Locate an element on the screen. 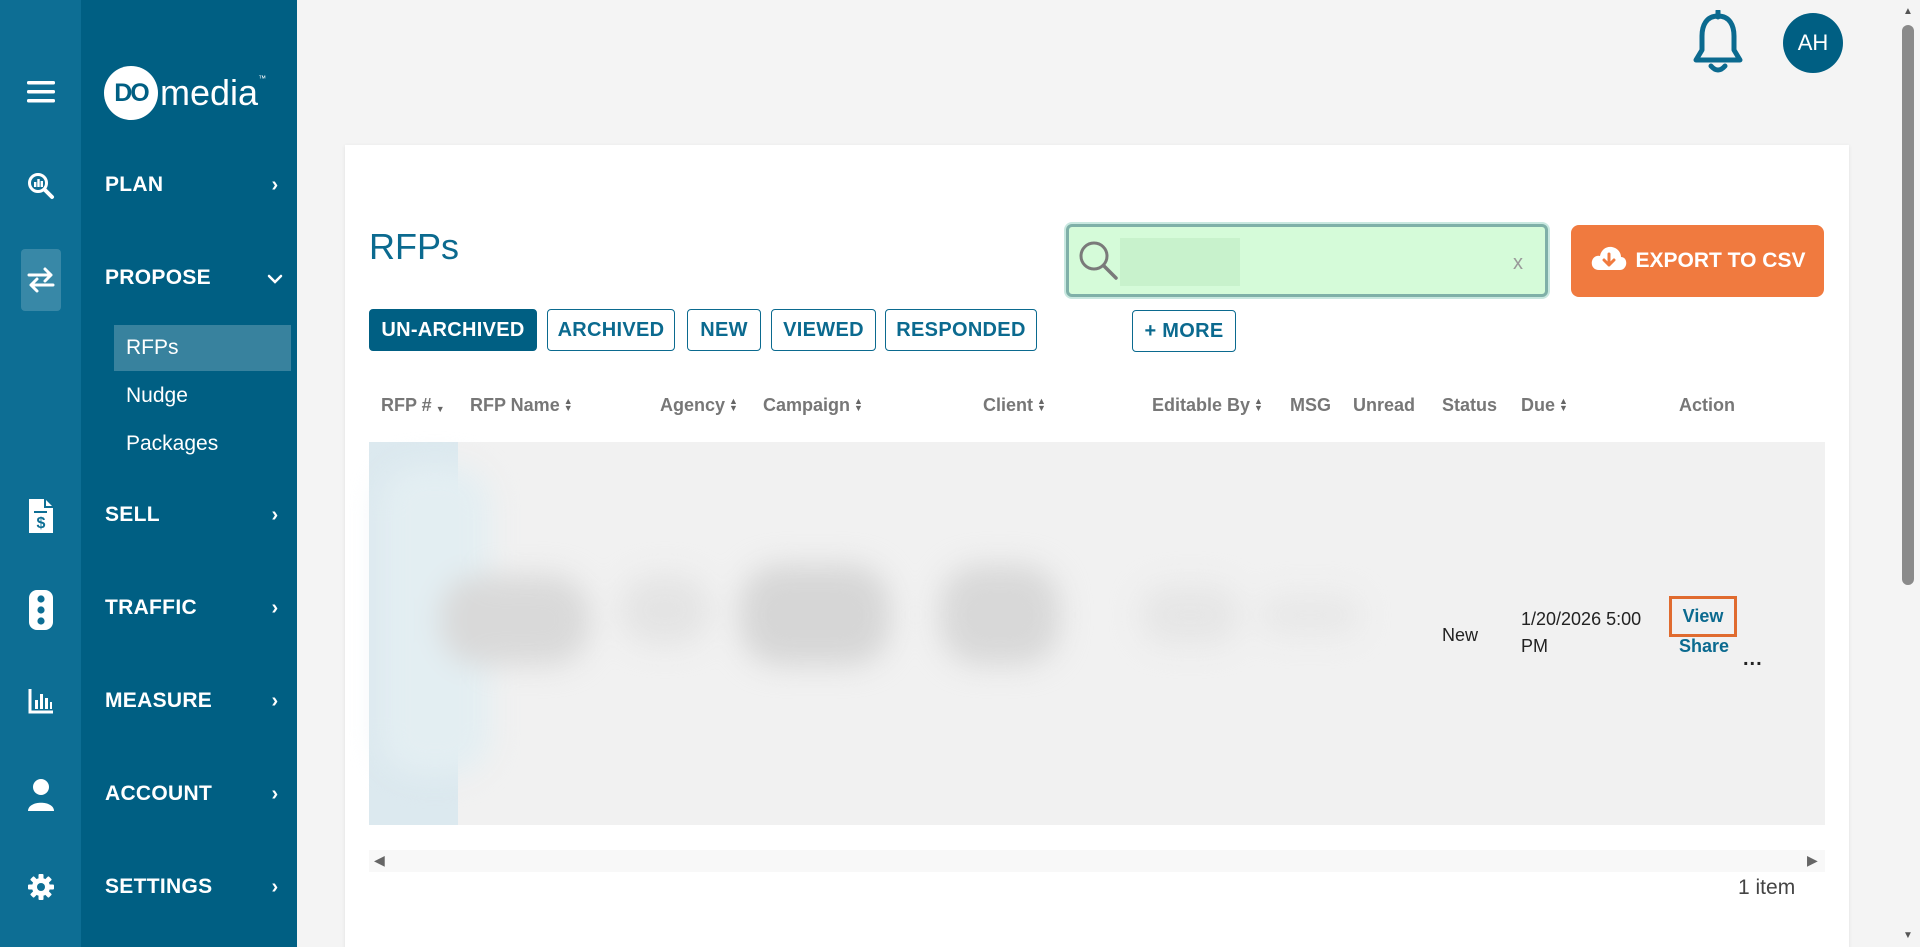 Image resolution: width=1920 pixels, height=947 pixels. nav-item-label: ACCOUNT is located at coordinates (159, 793).